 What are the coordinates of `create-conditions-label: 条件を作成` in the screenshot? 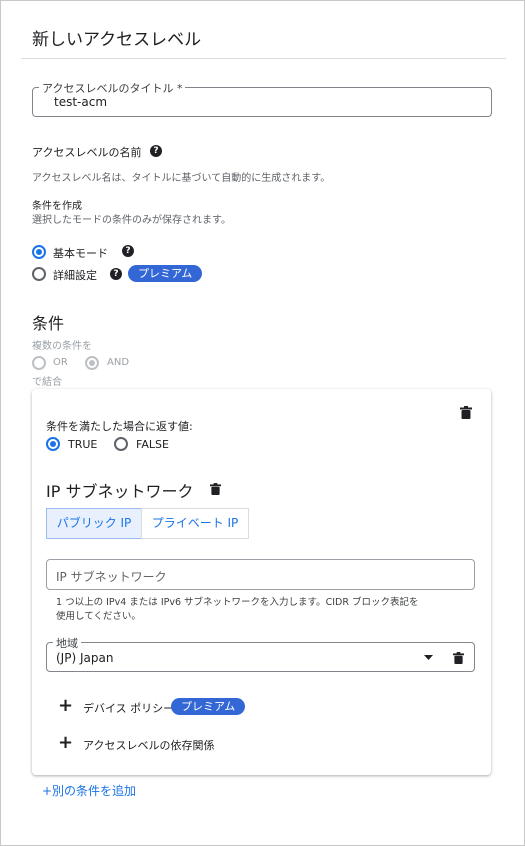 It's located at (57, 206).